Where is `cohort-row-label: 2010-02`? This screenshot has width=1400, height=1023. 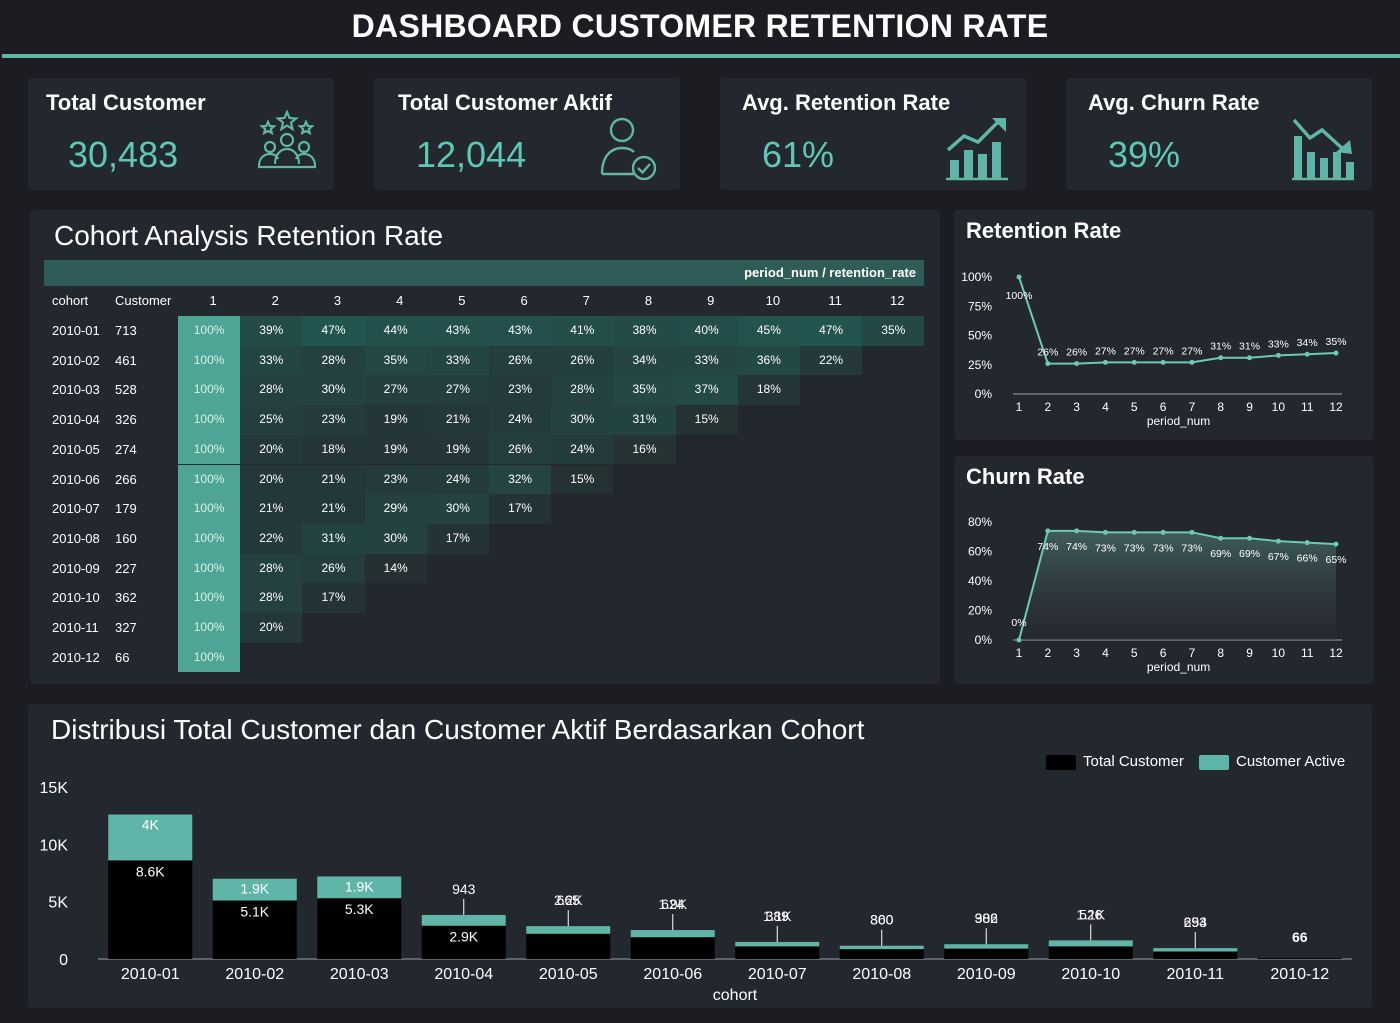 cohort-row-label: 2010-02 is located at coordinates (76, 360).